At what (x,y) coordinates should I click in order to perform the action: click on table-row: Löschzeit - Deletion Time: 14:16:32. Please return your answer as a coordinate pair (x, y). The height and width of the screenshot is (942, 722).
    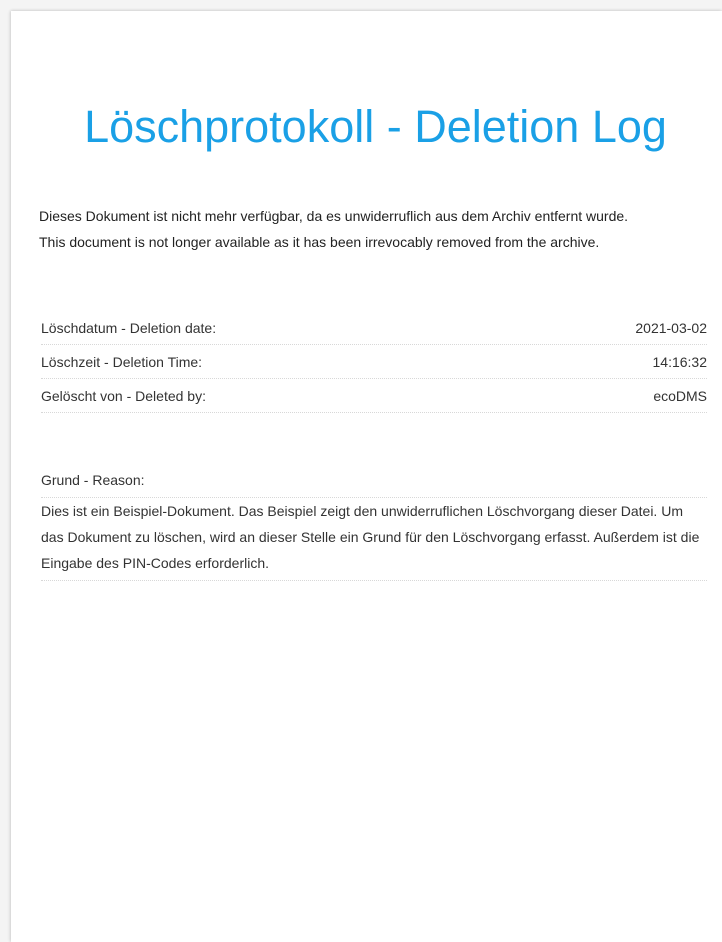
    Looking at the image, I should click on (374, 362).